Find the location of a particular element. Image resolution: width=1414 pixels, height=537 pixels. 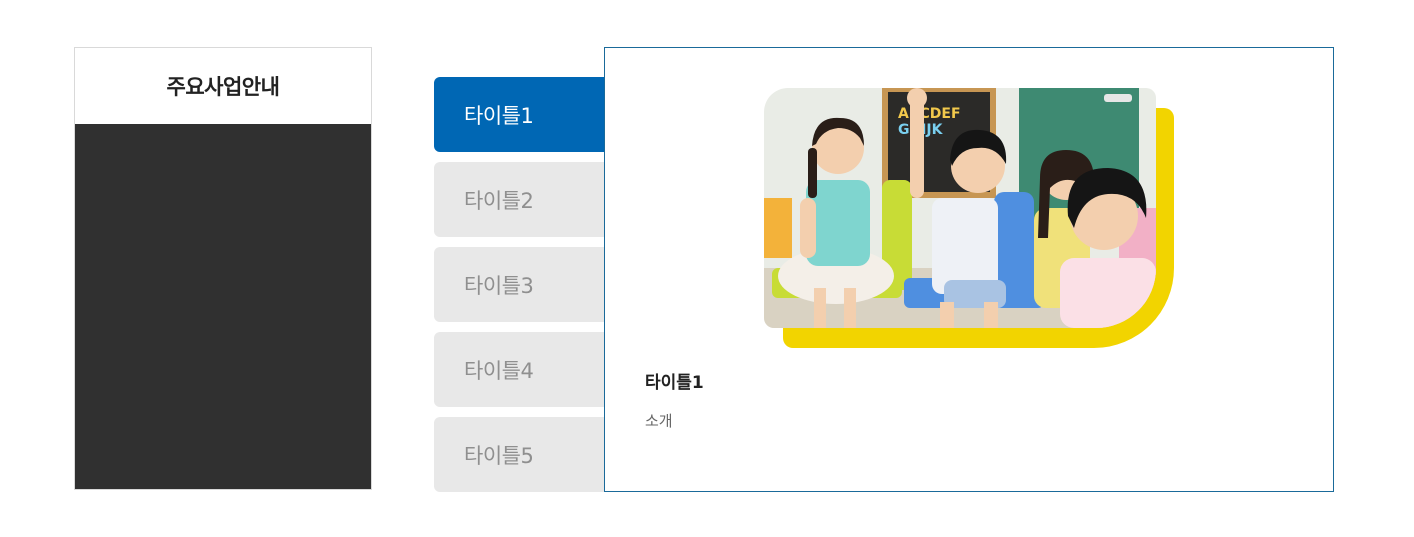

tab-title-4: 타이틀4 is located at coordinates (524, 369).